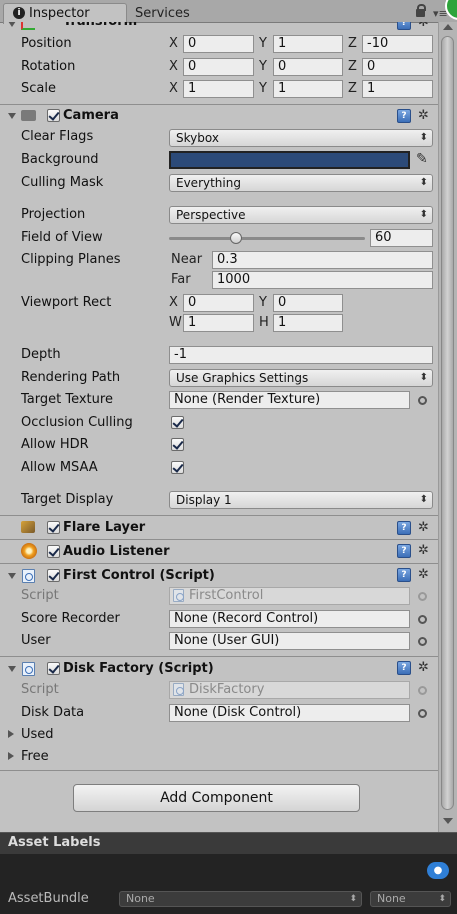 The image size is (457, 914). I want to click on audio-listener-checkbox, so click(53, 551).